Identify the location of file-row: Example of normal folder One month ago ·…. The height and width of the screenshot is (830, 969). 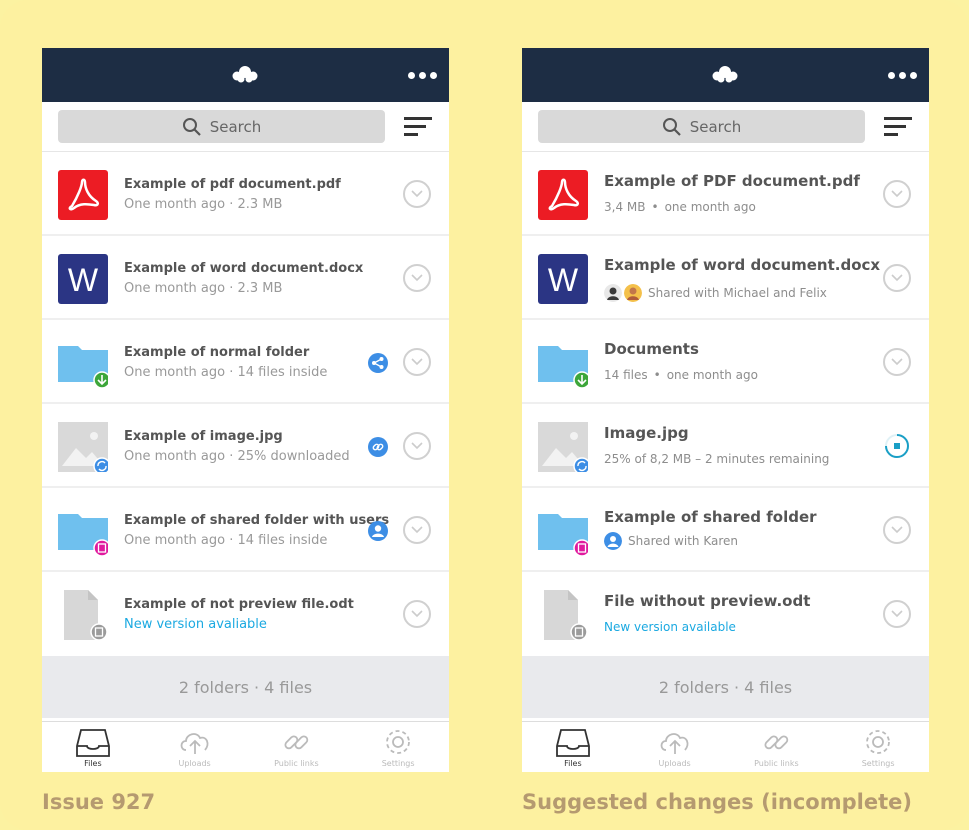
(245, 362).